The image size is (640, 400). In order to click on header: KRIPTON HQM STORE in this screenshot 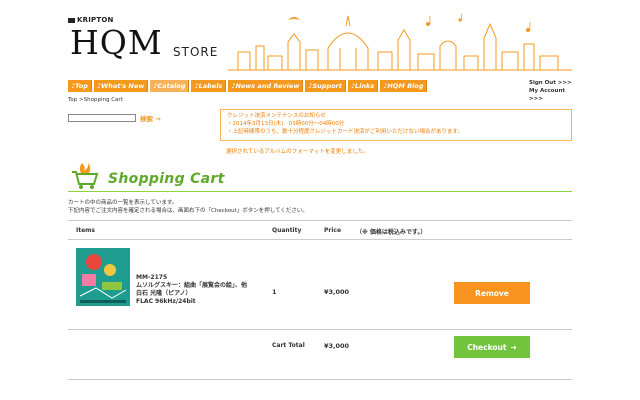, I will do `click(320, 46)`.